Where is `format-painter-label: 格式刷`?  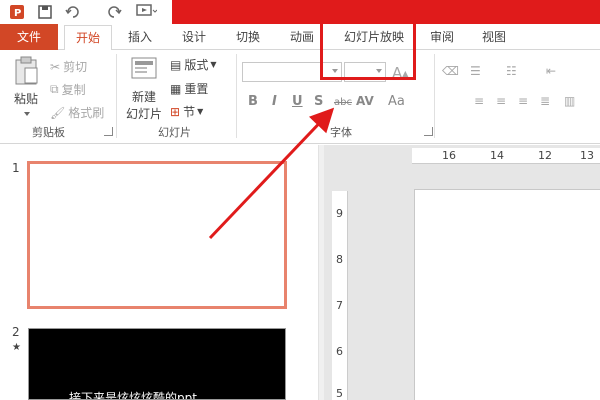 format-painter-label: 格式刷 is located at coordinates (86, 113).